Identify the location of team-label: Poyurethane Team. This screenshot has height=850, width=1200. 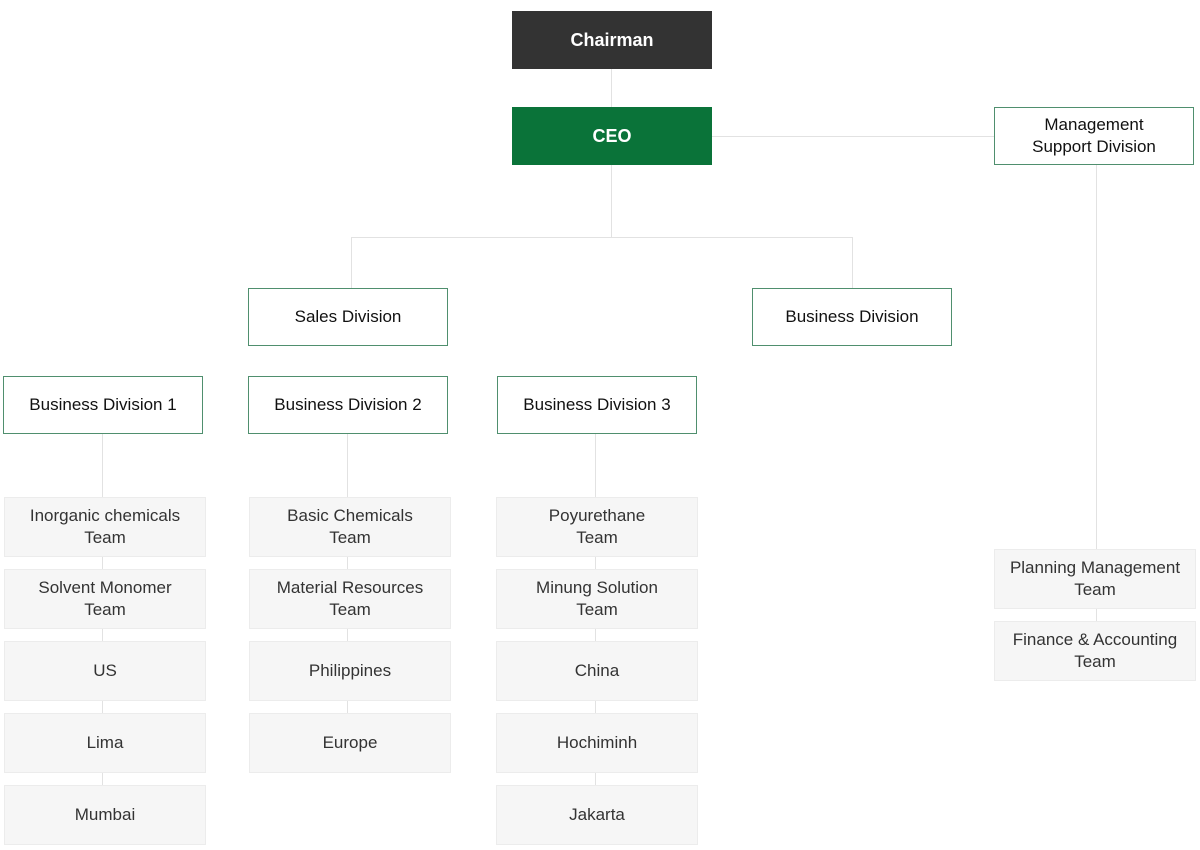
(597, 526).